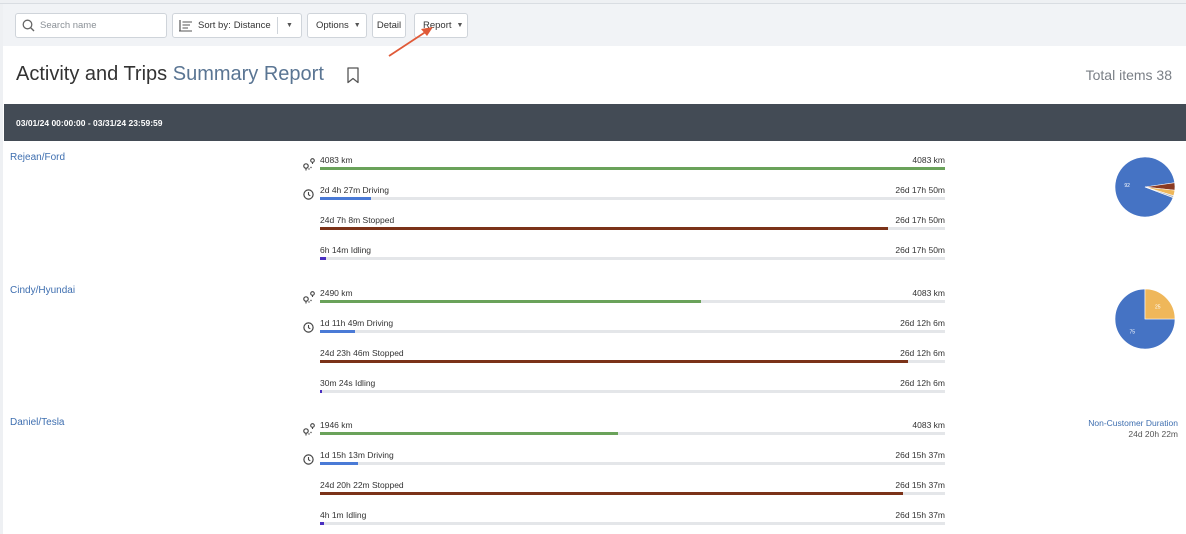  Describe the element at coordinates (346, 250) in the screenshot. I see `metric-label: 6h 14m Idling` at that location.